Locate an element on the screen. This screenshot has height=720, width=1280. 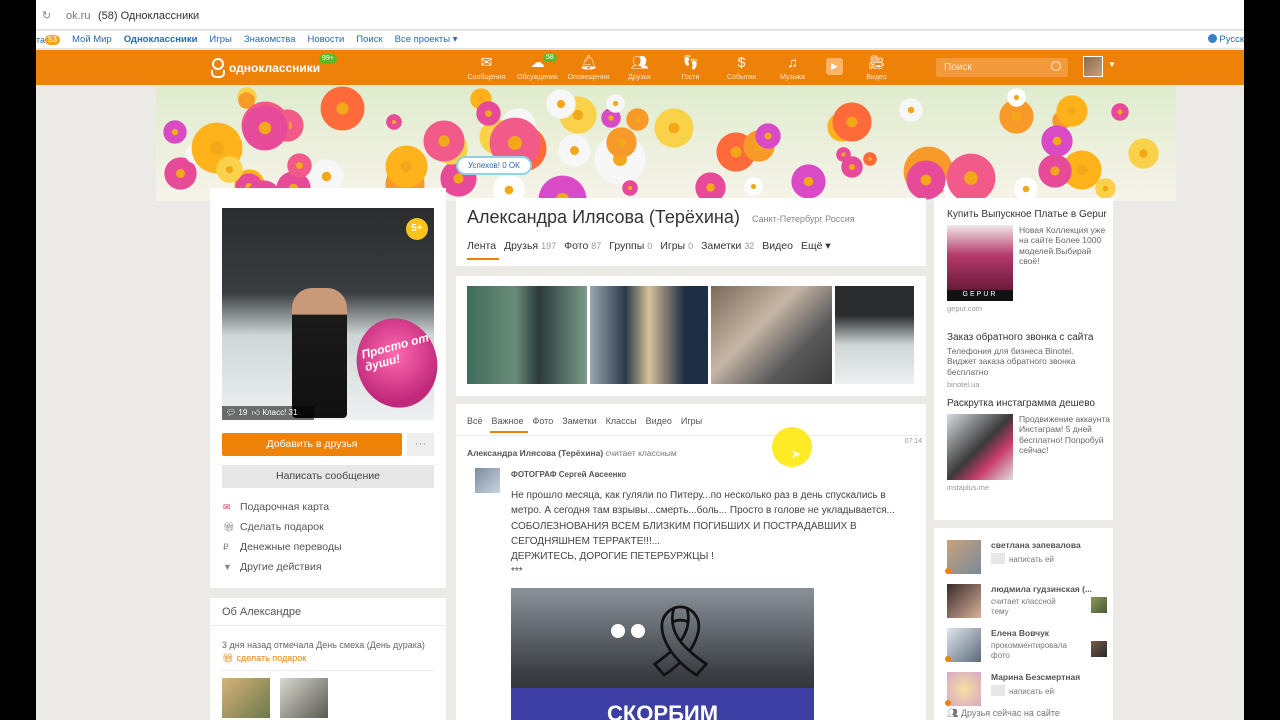
success-wish-badge: Успехов! 0 ОК is located at coordinates (494, 165).